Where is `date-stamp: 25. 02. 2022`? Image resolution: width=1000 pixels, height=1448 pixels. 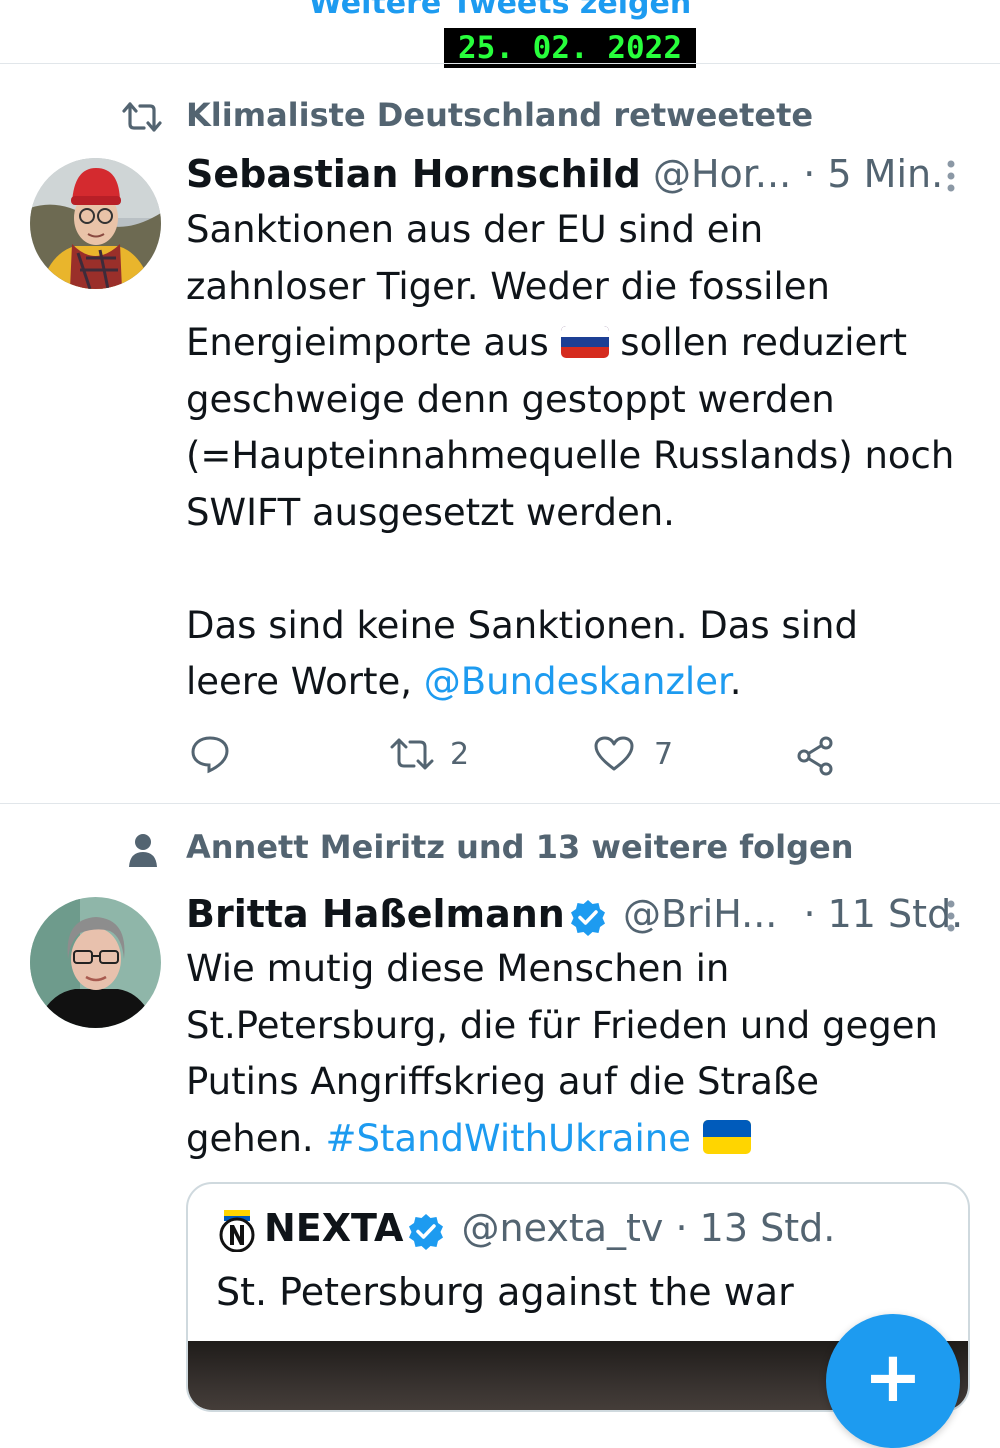
date-stamp: 25. 02. 2022 is located at coordinates (570, 48).